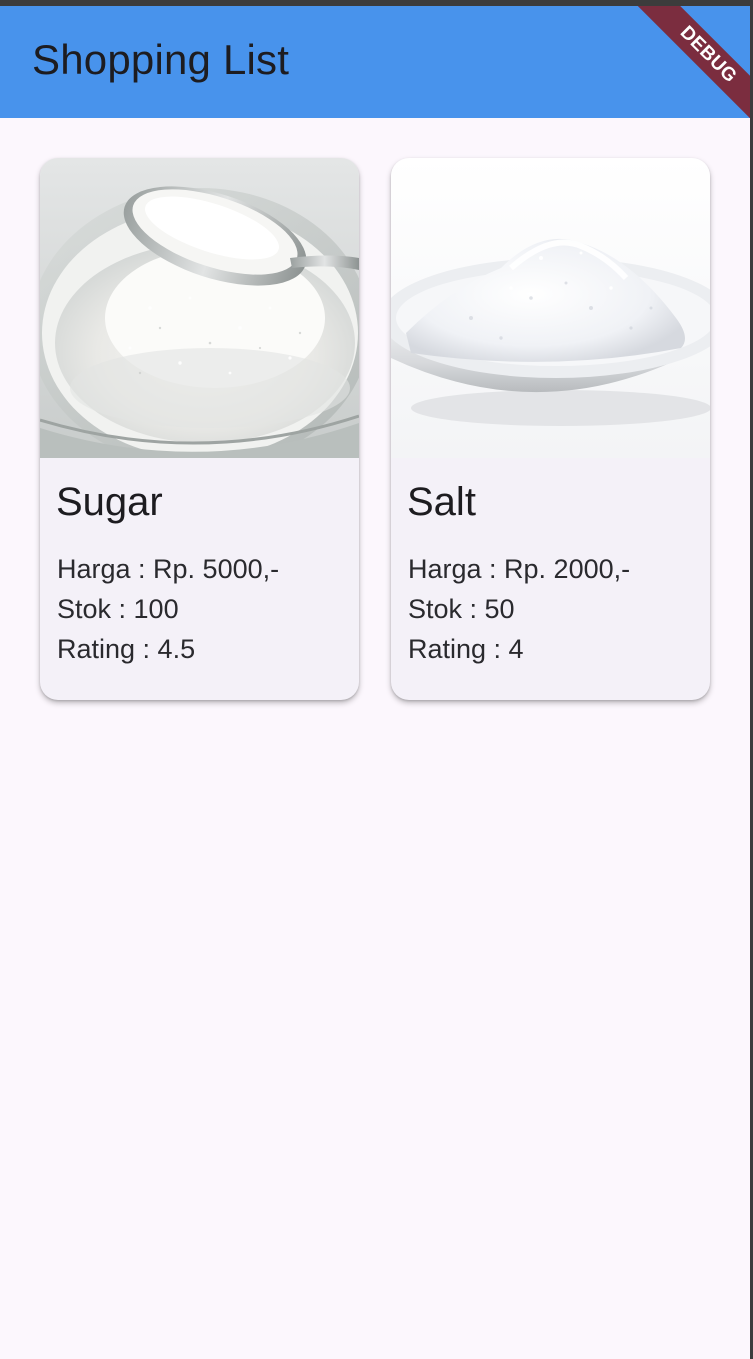 The image size is (753, 1359). I want to click on sugar-bowl-photo-icon, so click(199, 308).